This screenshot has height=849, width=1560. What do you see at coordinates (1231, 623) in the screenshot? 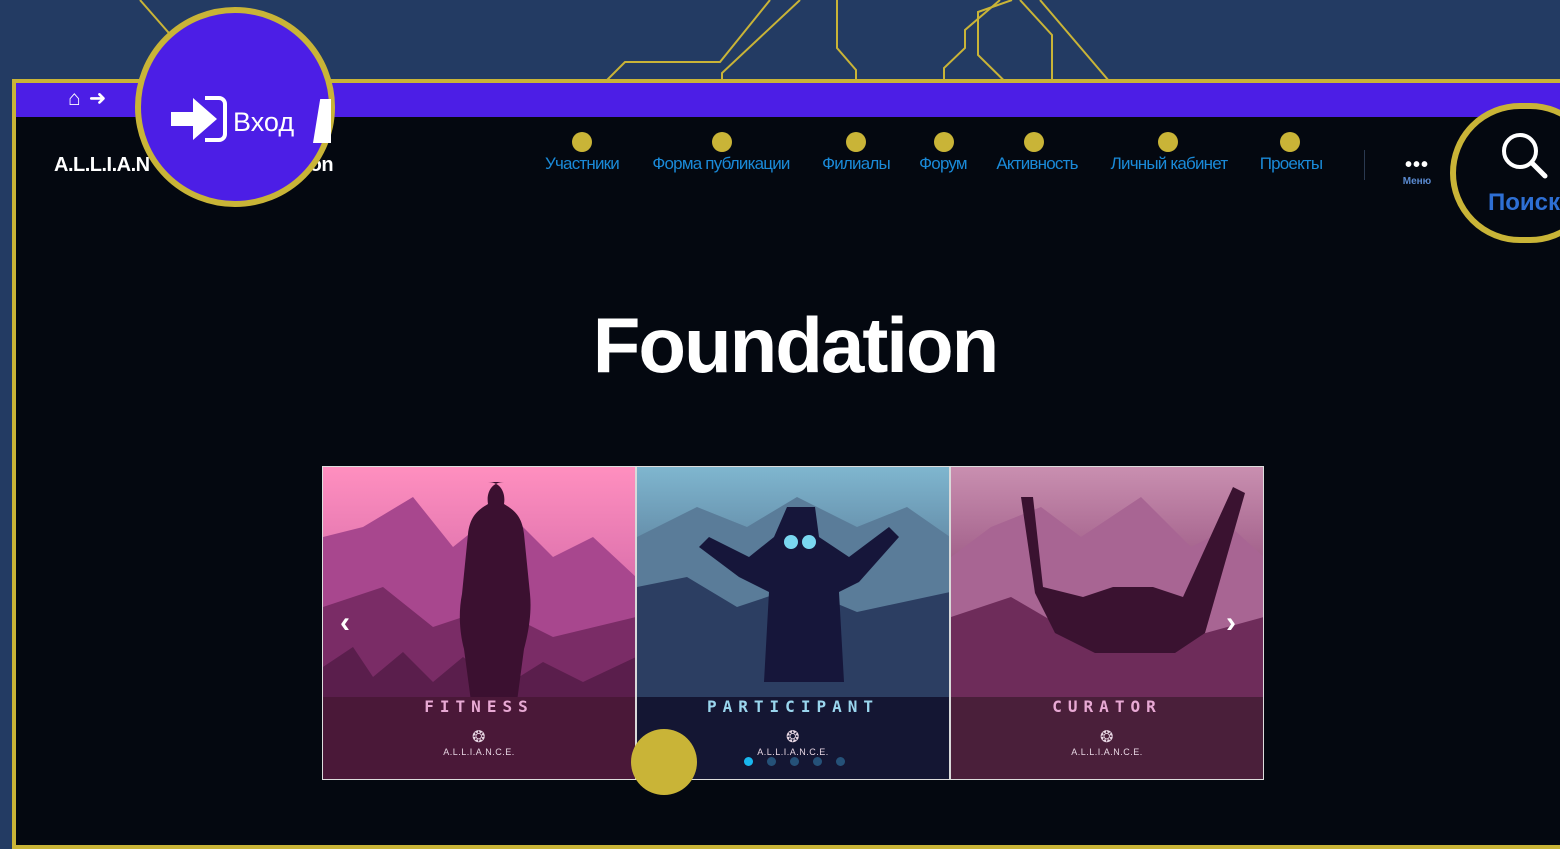
I see `carousel-next-icon: ›` at bounding box center [1231, 623].